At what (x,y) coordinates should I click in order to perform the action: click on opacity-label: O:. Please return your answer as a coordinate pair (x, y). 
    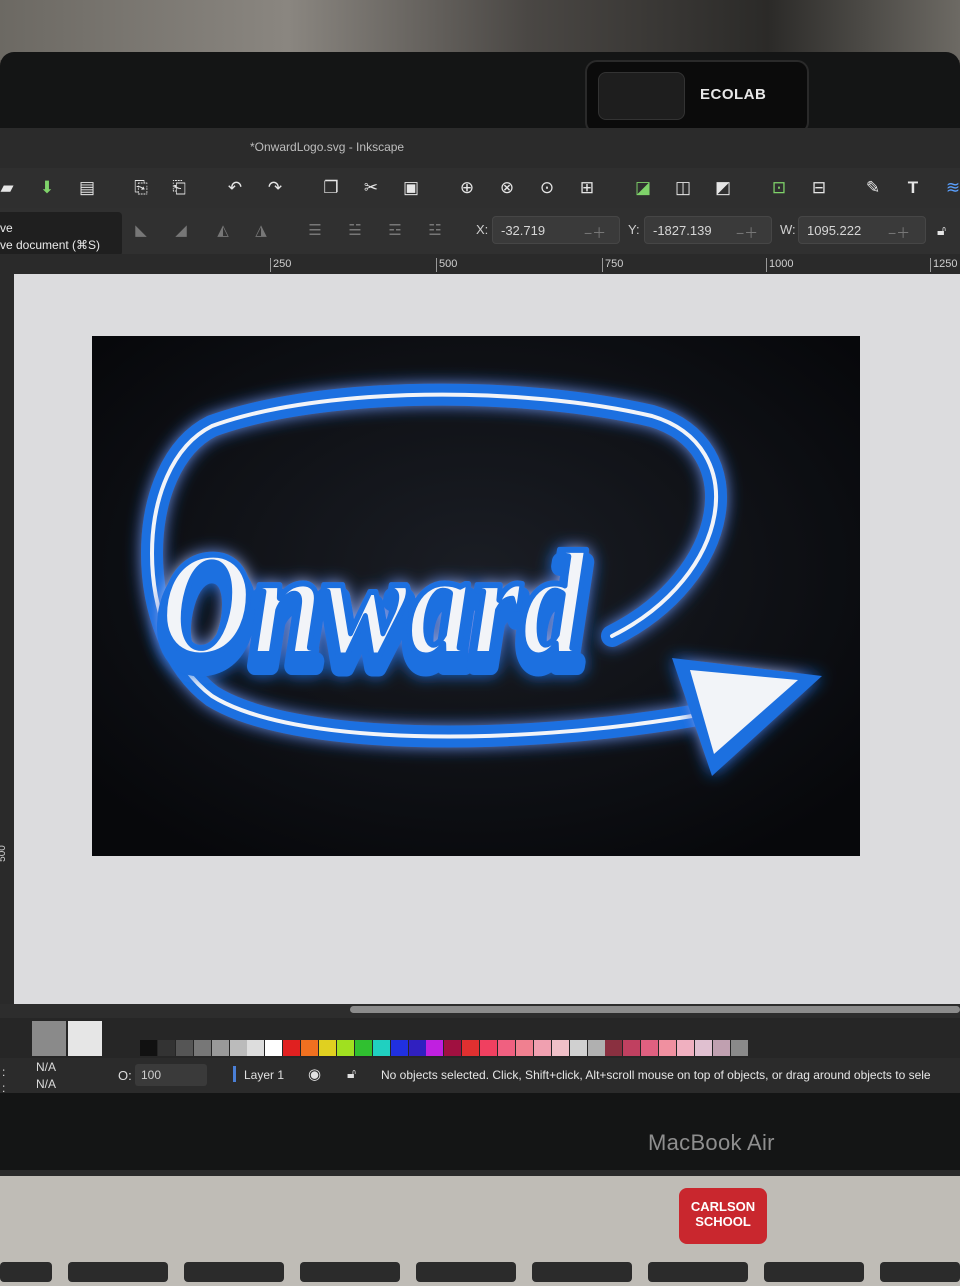
    Looking at the image, I should click on (125, 1075).